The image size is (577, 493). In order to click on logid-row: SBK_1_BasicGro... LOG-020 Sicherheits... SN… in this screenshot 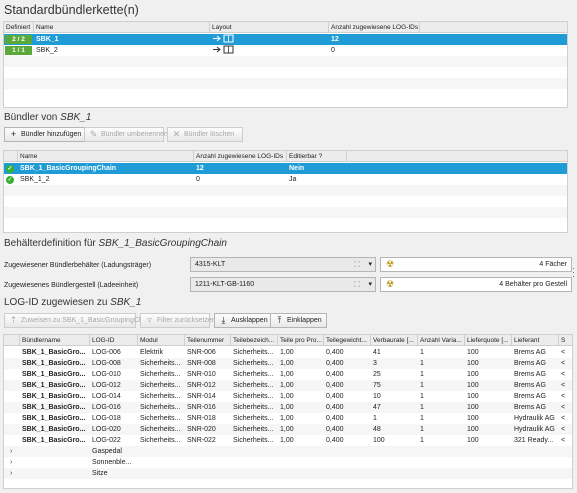, I will do `click(288, 429)`.